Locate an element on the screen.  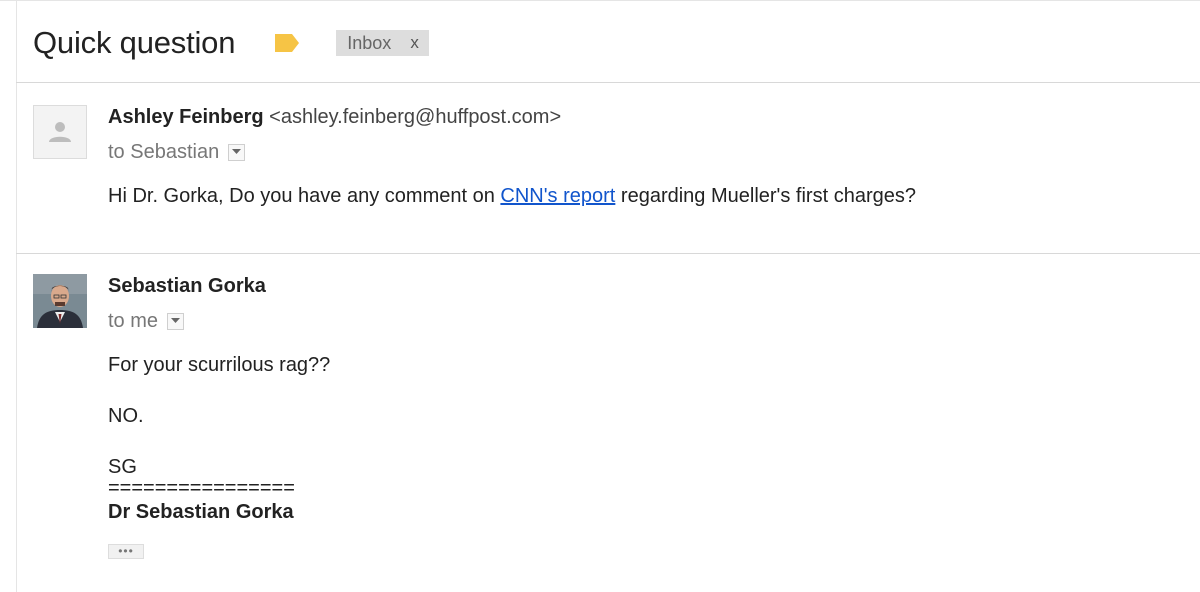
recipient-line: to me is located at coordinates (654, 321).